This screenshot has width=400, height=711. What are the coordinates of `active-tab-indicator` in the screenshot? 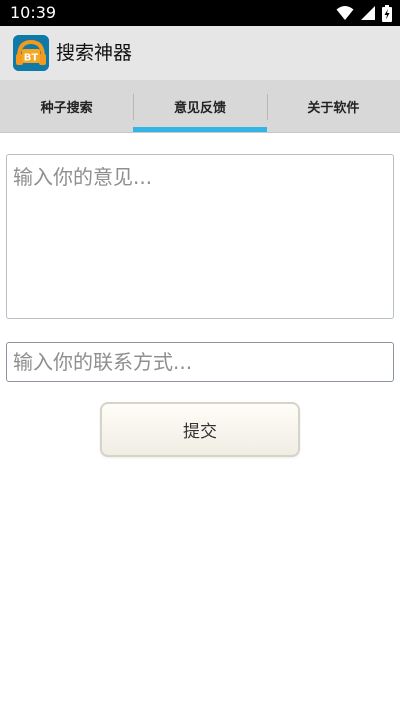 It's located at (200, 129).